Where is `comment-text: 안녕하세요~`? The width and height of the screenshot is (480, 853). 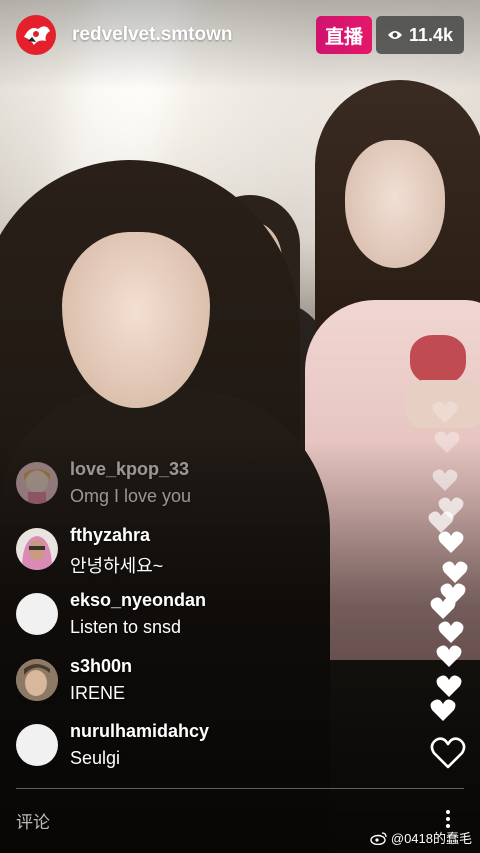
comment-text: 안녕하세요~ is located at coordinates (117, 565).